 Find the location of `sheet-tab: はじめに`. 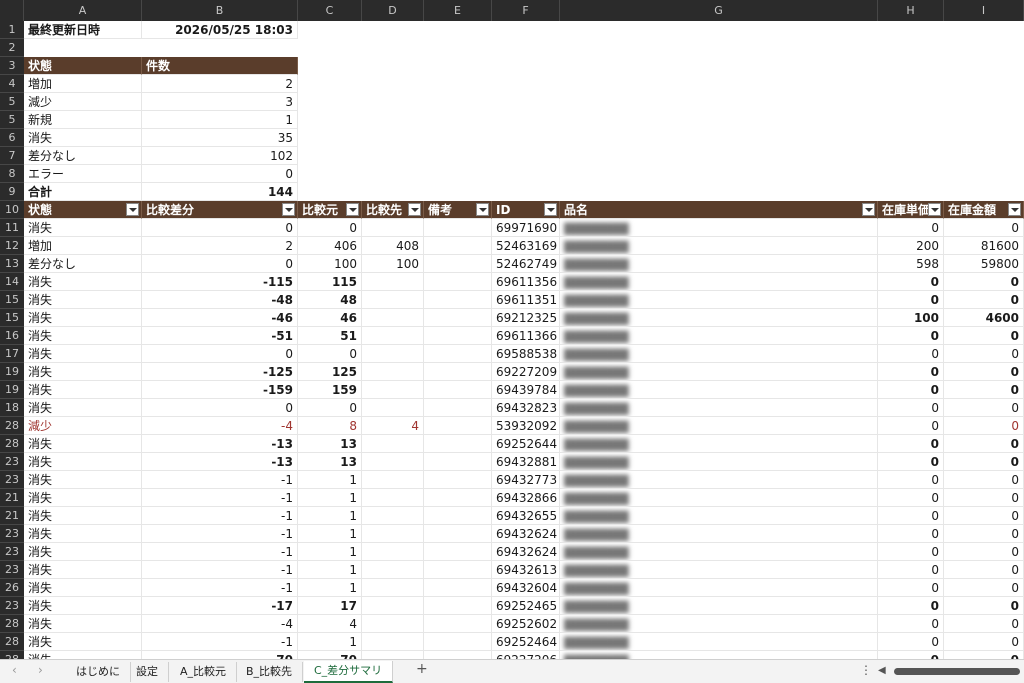

sheet-tab: はじめに is located at coordinates (98, 672).